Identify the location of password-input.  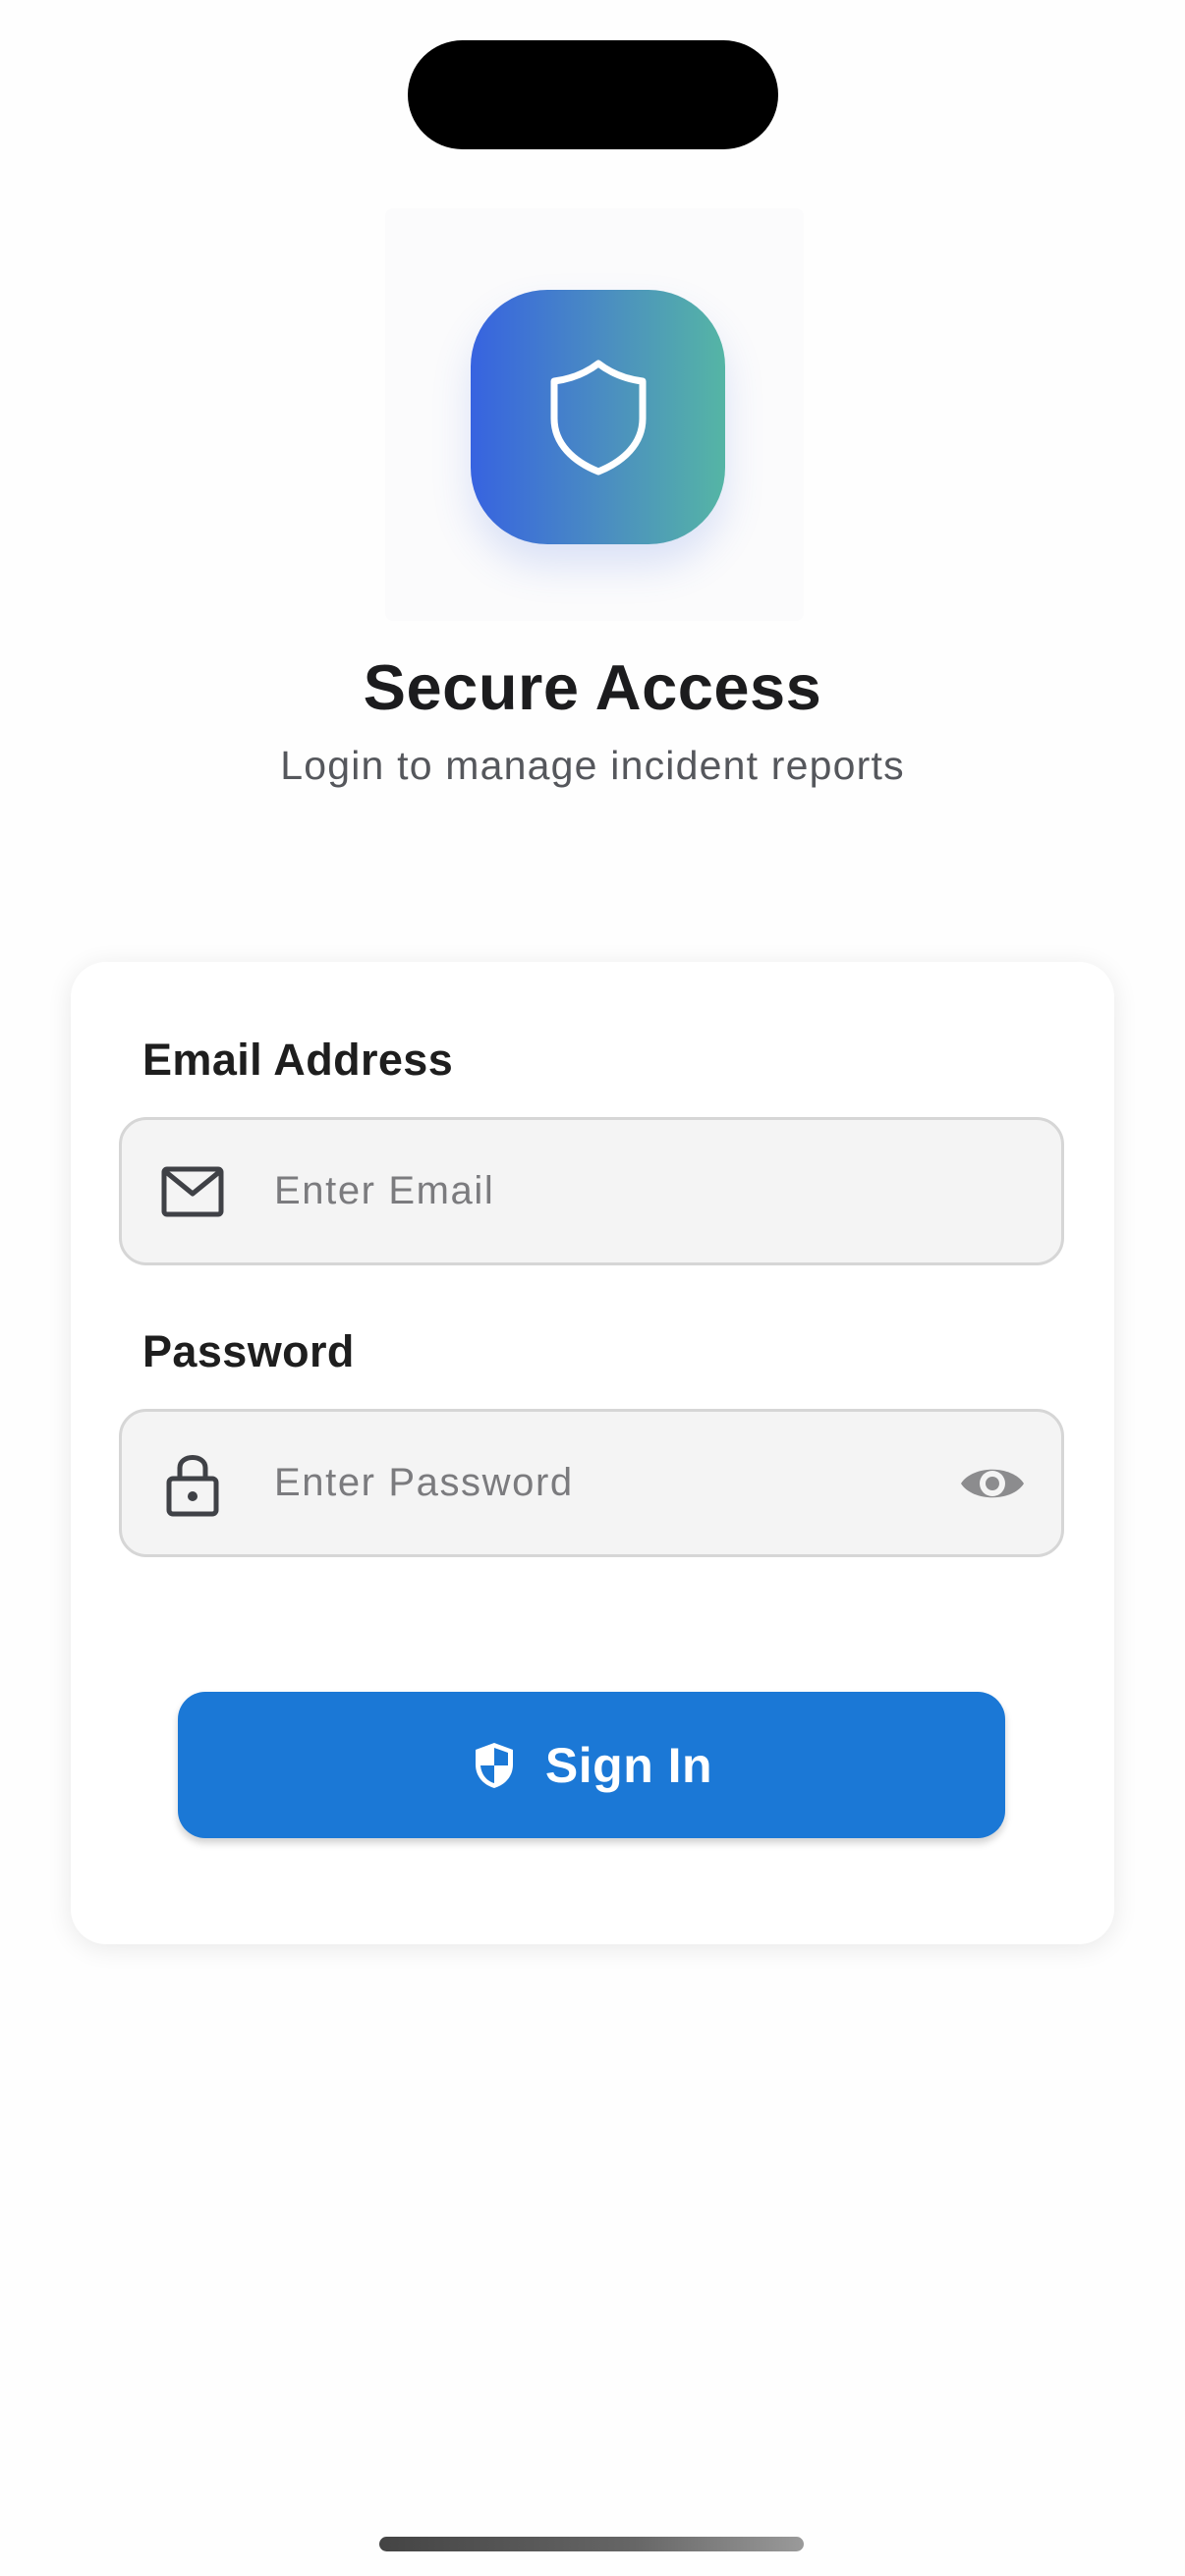
(608, 1483).